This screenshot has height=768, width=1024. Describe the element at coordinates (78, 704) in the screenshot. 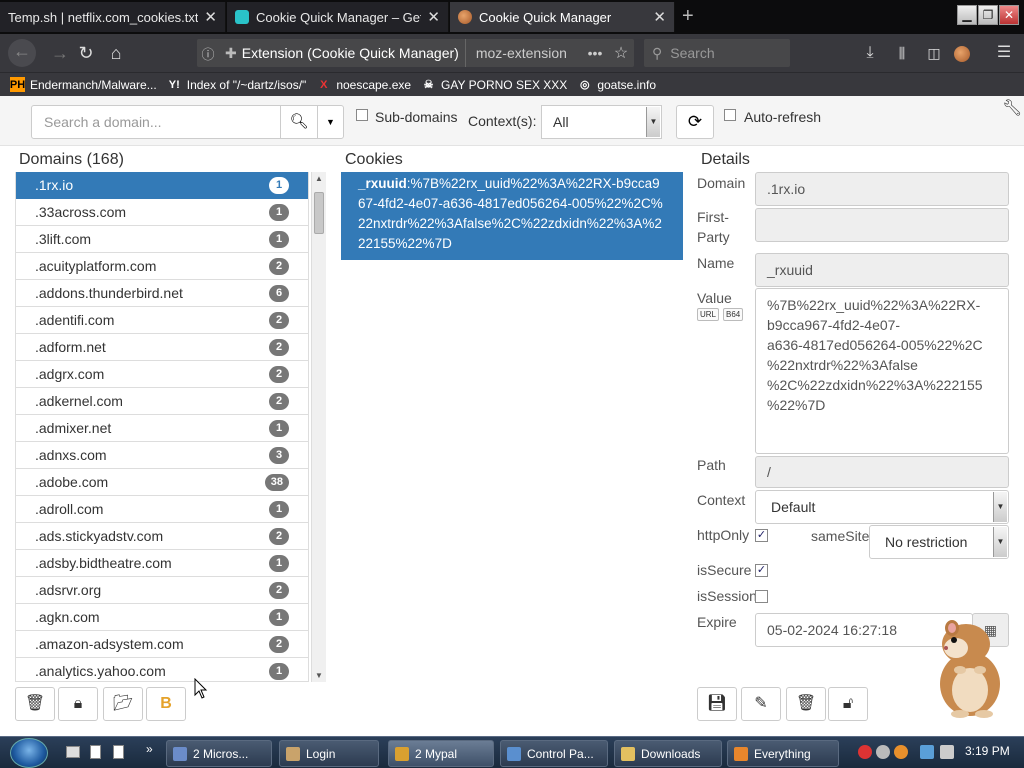

I see `protect-domain-button: 🔒︎` at that location.